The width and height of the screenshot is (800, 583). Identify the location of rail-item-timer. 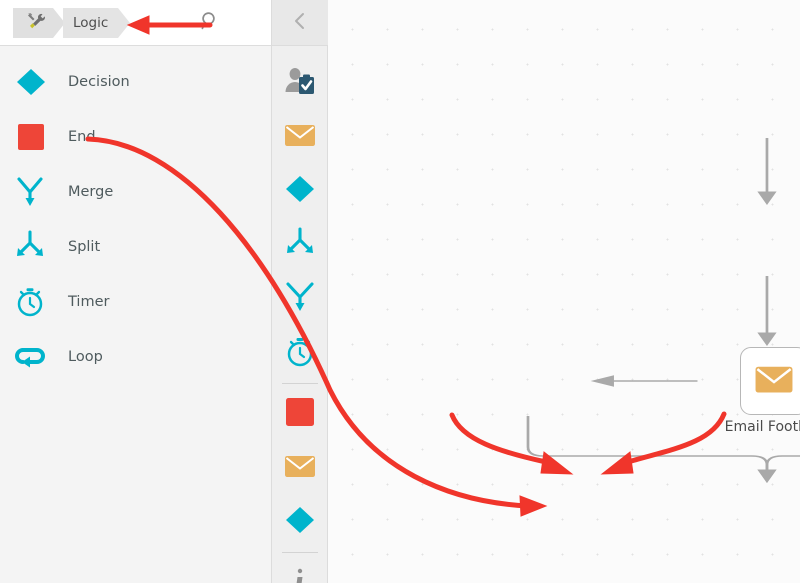
(300, 353).